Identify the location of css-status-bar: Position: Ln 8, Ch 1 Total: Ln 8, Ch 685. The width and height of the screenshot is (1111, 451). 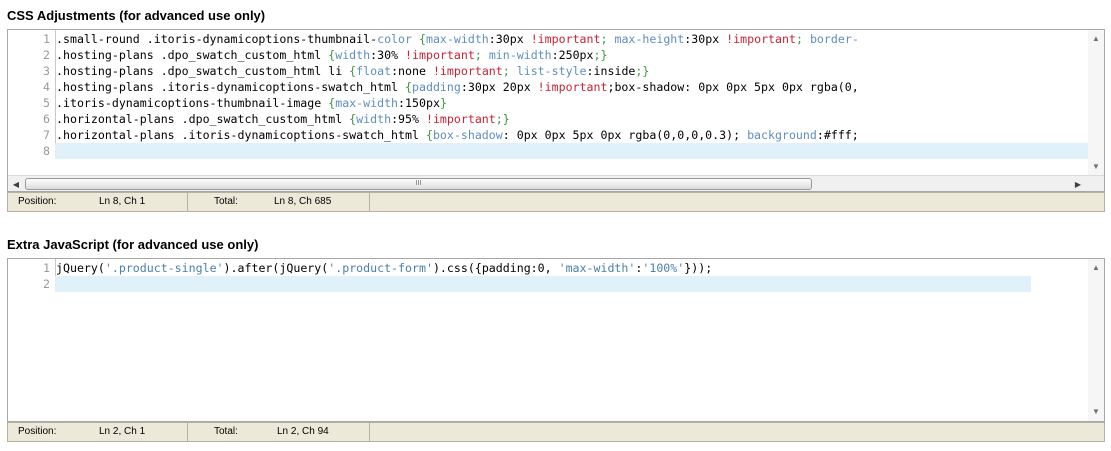
(556, 202).